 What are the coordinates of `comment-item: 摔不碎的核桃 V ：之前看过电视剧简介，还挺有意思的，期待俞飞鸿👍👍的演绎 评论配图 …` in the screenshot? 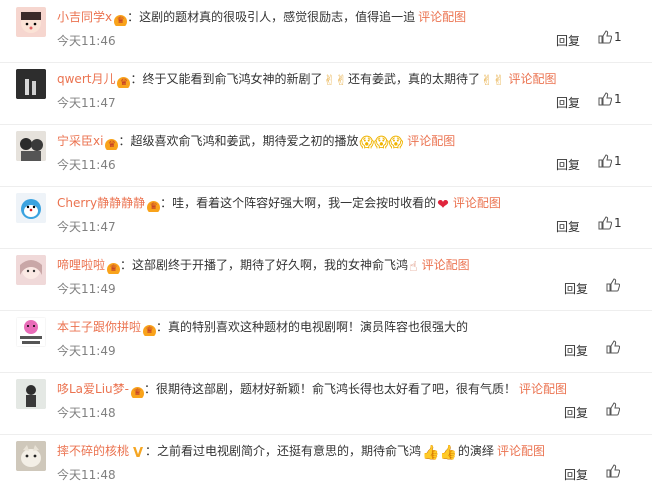 It's located at (326, 465).